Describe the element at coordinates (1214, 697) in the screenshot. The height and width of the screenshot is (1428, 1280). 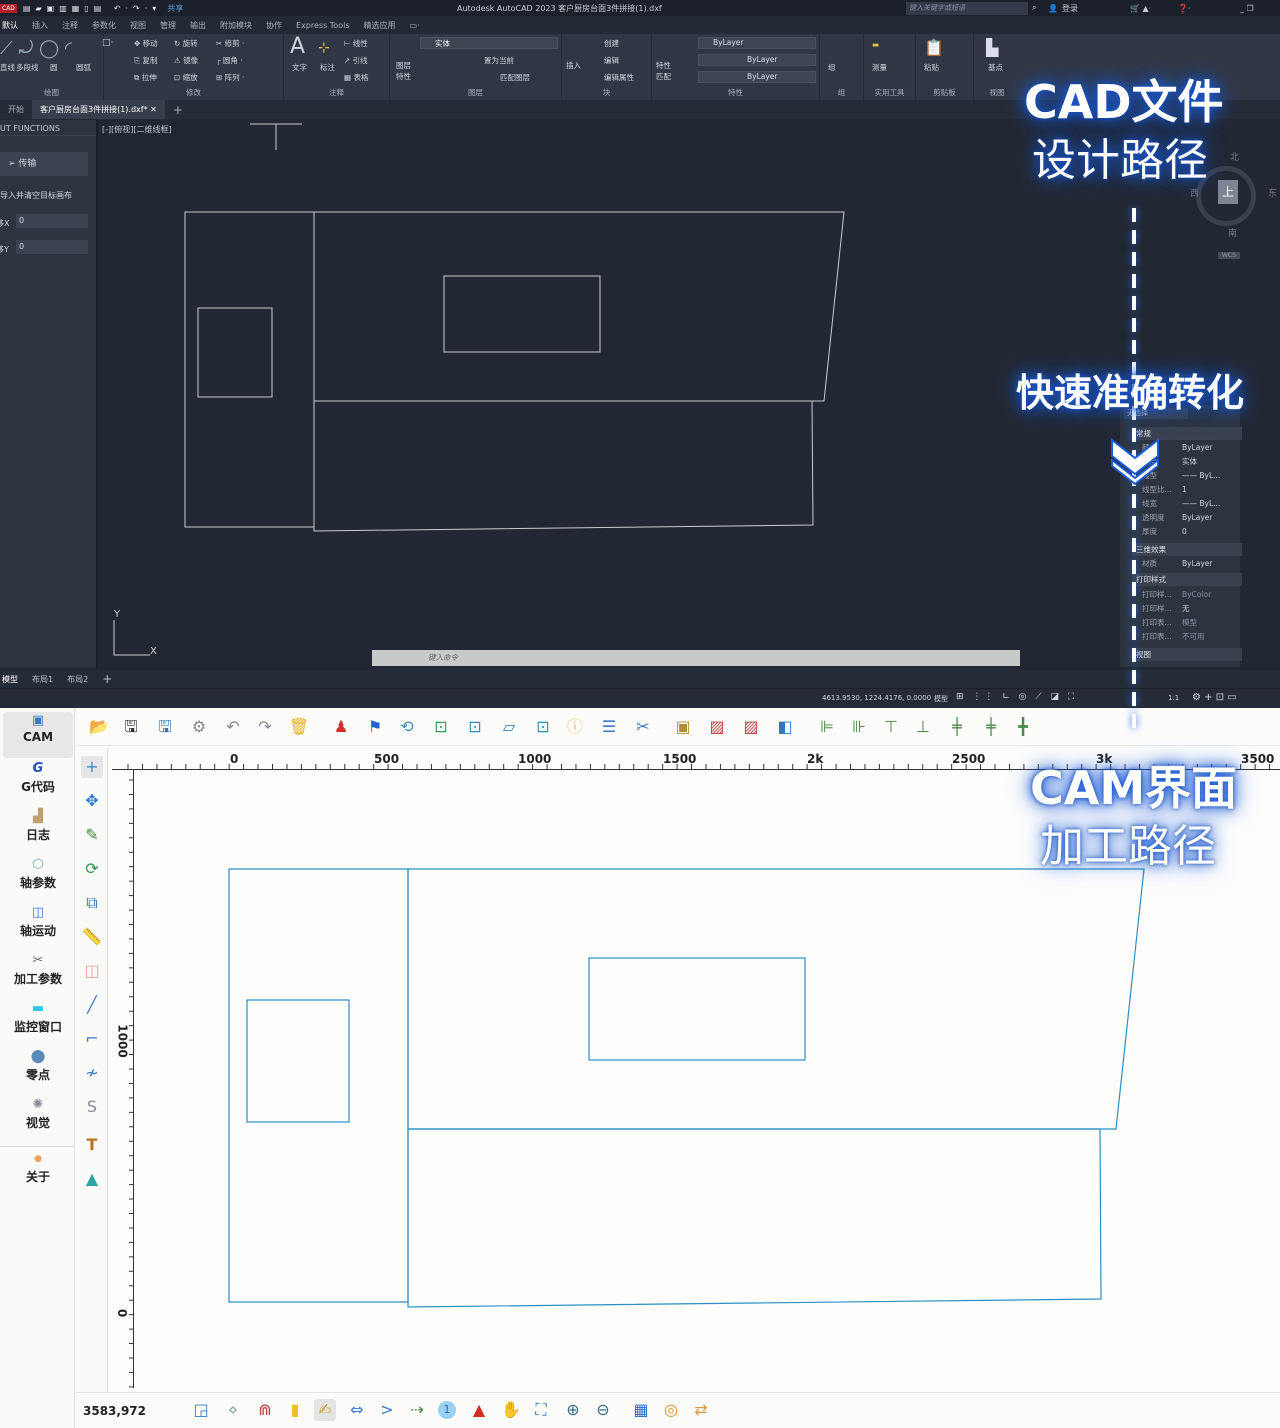
I see `settings-icon: ⚙ + ⊡ ▭` at that location.